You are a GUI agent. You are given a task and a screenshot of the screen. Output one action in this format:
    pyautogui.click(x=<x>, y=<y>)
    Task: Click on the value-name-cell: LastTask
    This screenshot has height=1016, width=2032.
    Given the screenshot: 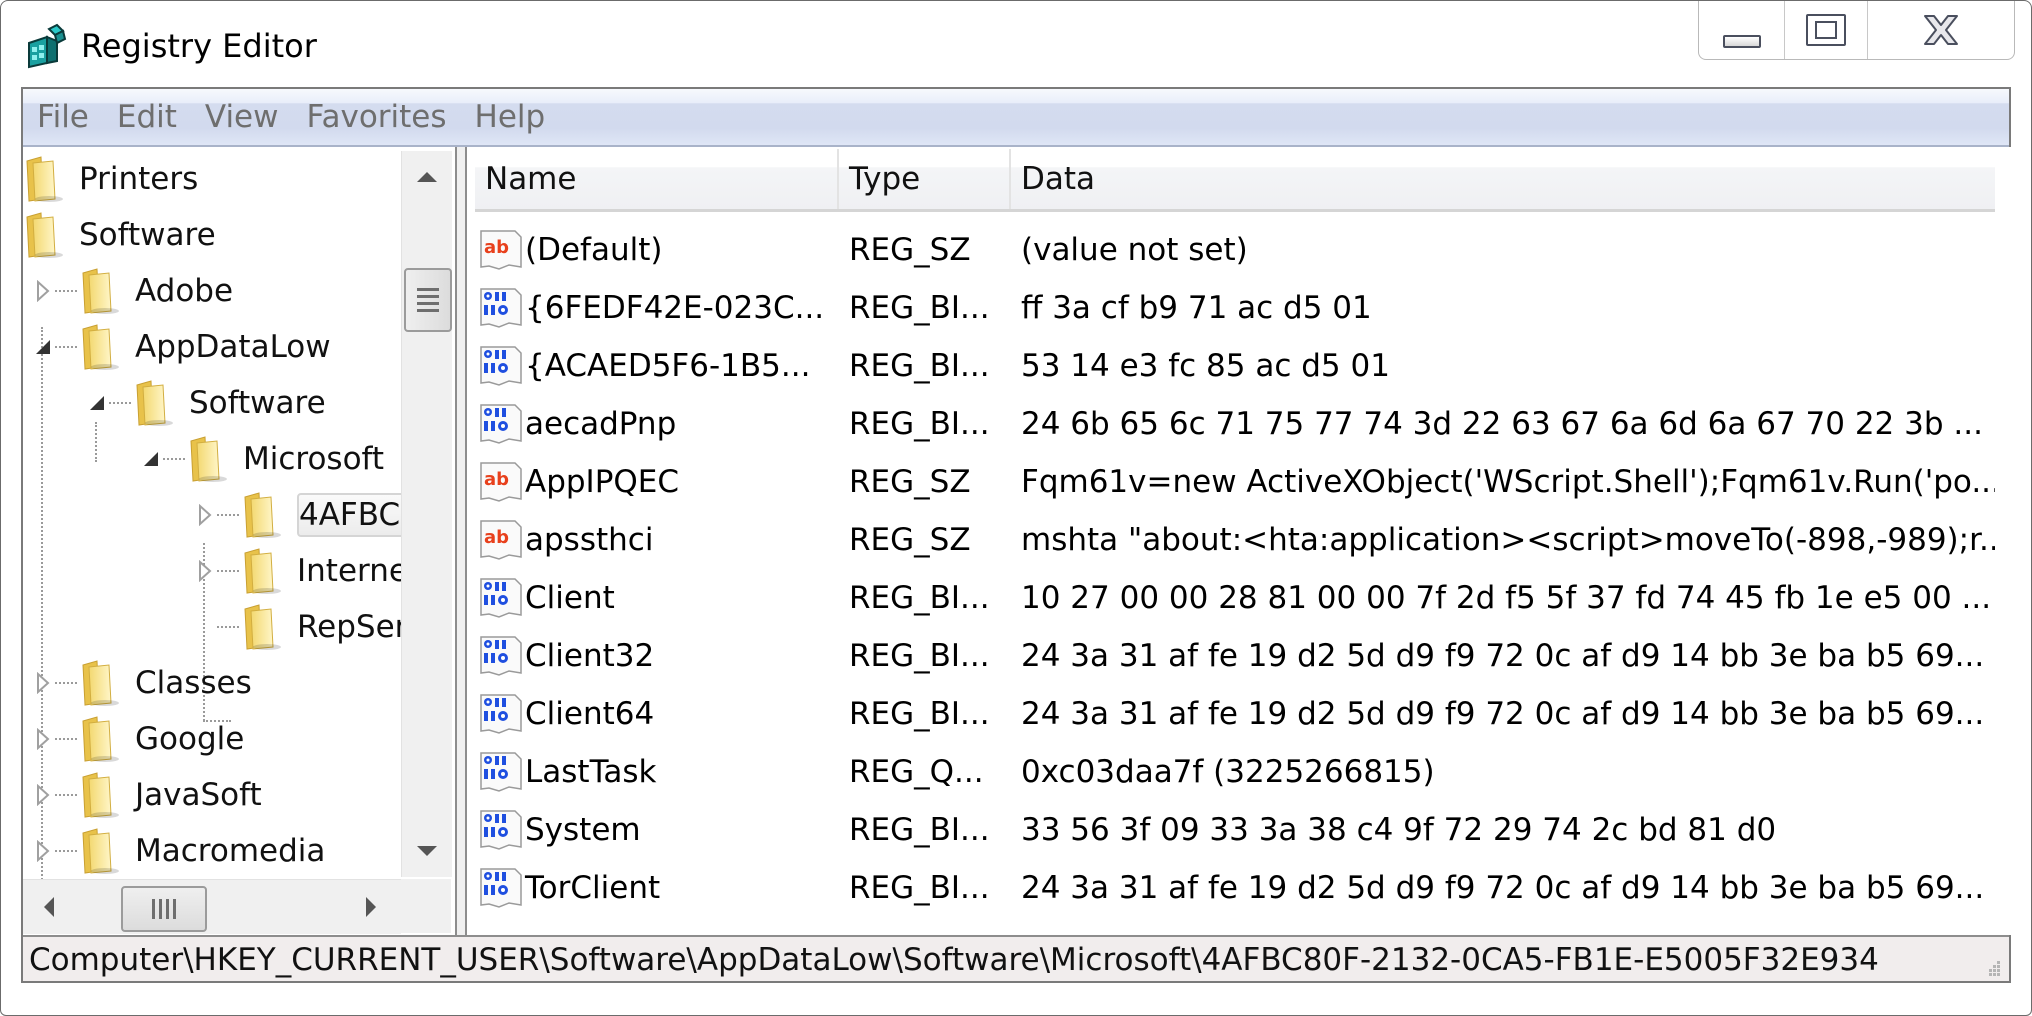 What is the action you would take?
    pyautogui.click(x=657, y=772)
    